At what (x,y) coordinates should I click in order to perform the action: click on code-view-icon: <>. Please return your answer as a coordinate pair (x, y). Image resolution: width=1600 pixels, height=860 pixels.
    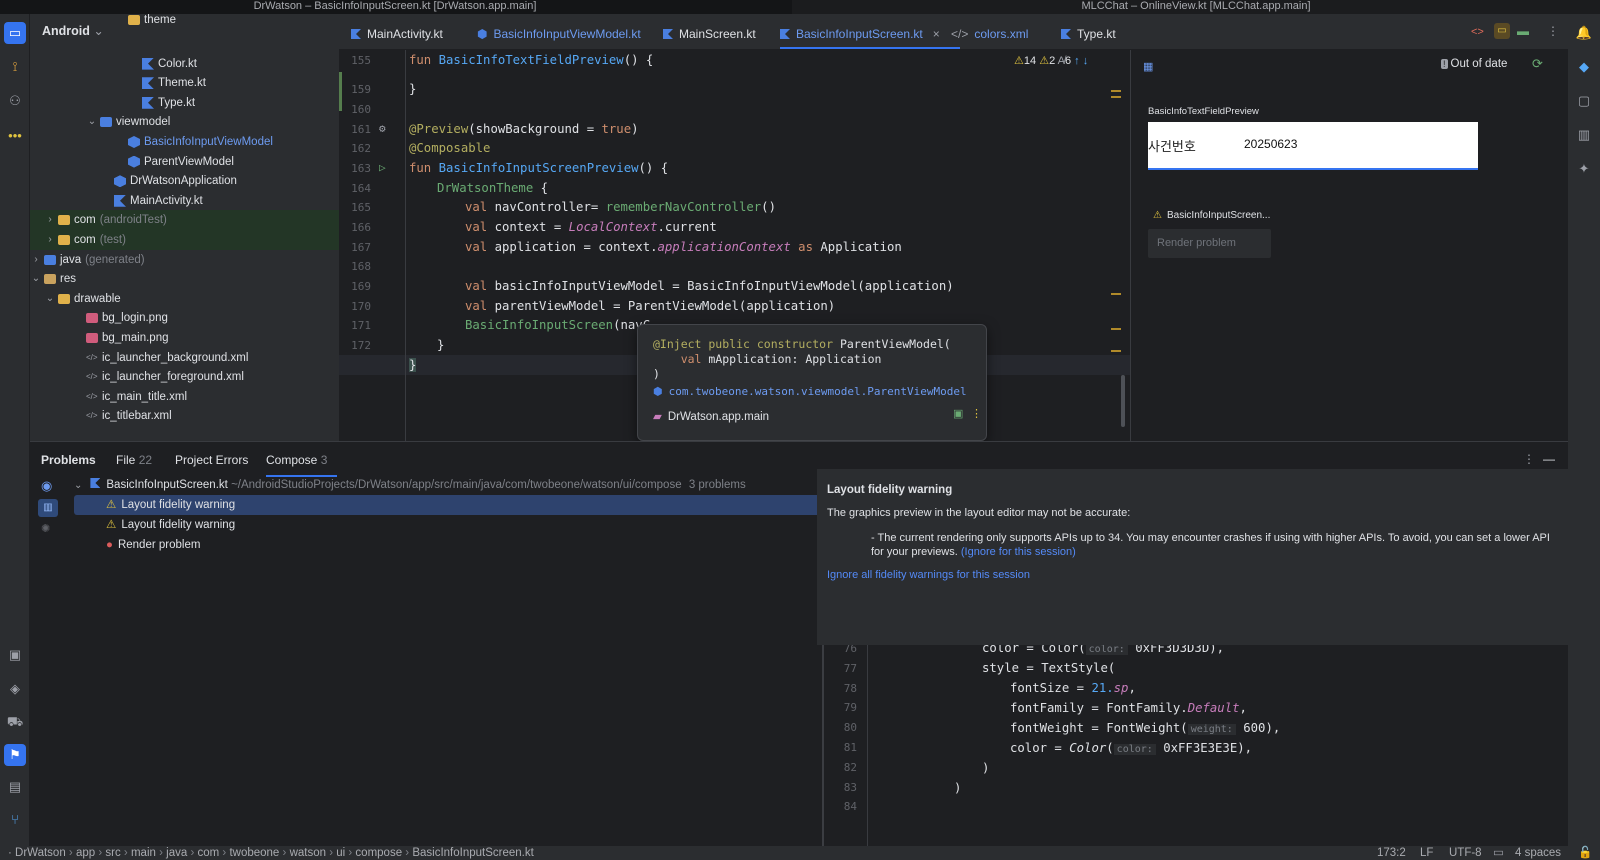
    Looking at the image, I should click on (1477, 32).